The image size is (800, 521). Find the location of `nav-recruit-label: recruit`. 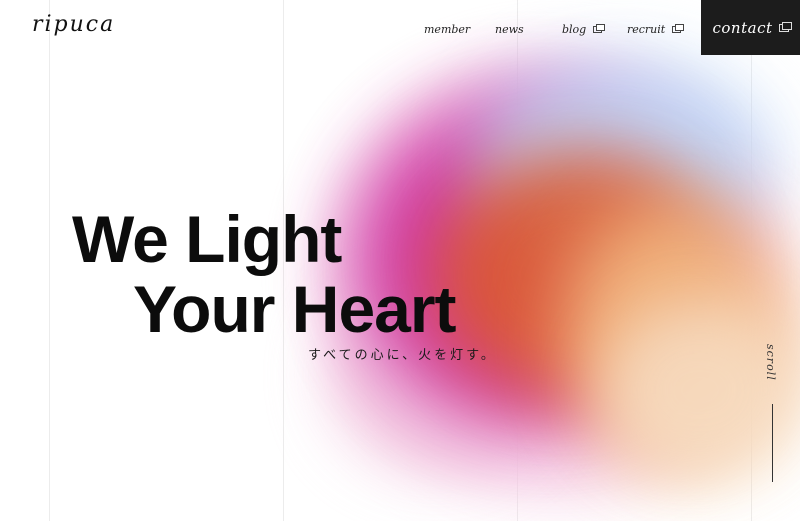

nav-recruit-label: recruit is located at coordinates (646, 29).